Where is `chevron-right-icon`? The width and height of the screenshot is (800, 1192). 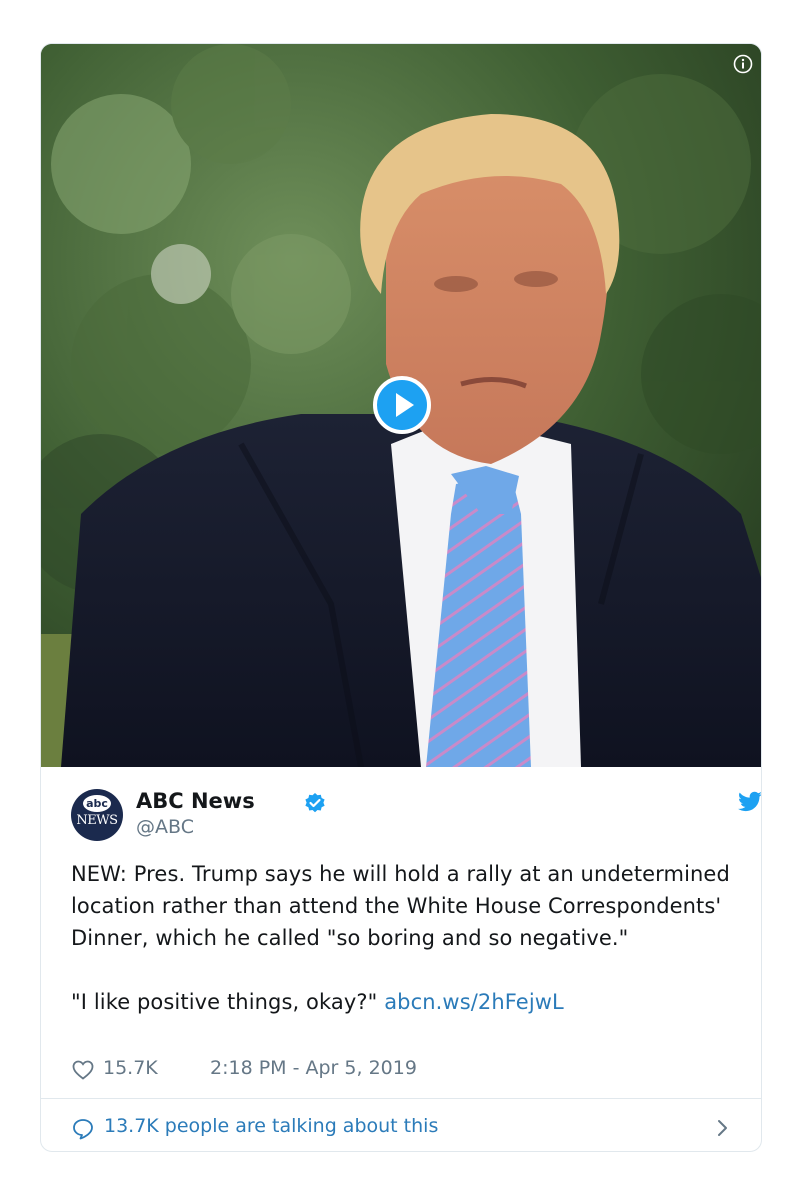
chevron-right-icon is located at coordinates (722, 1128).